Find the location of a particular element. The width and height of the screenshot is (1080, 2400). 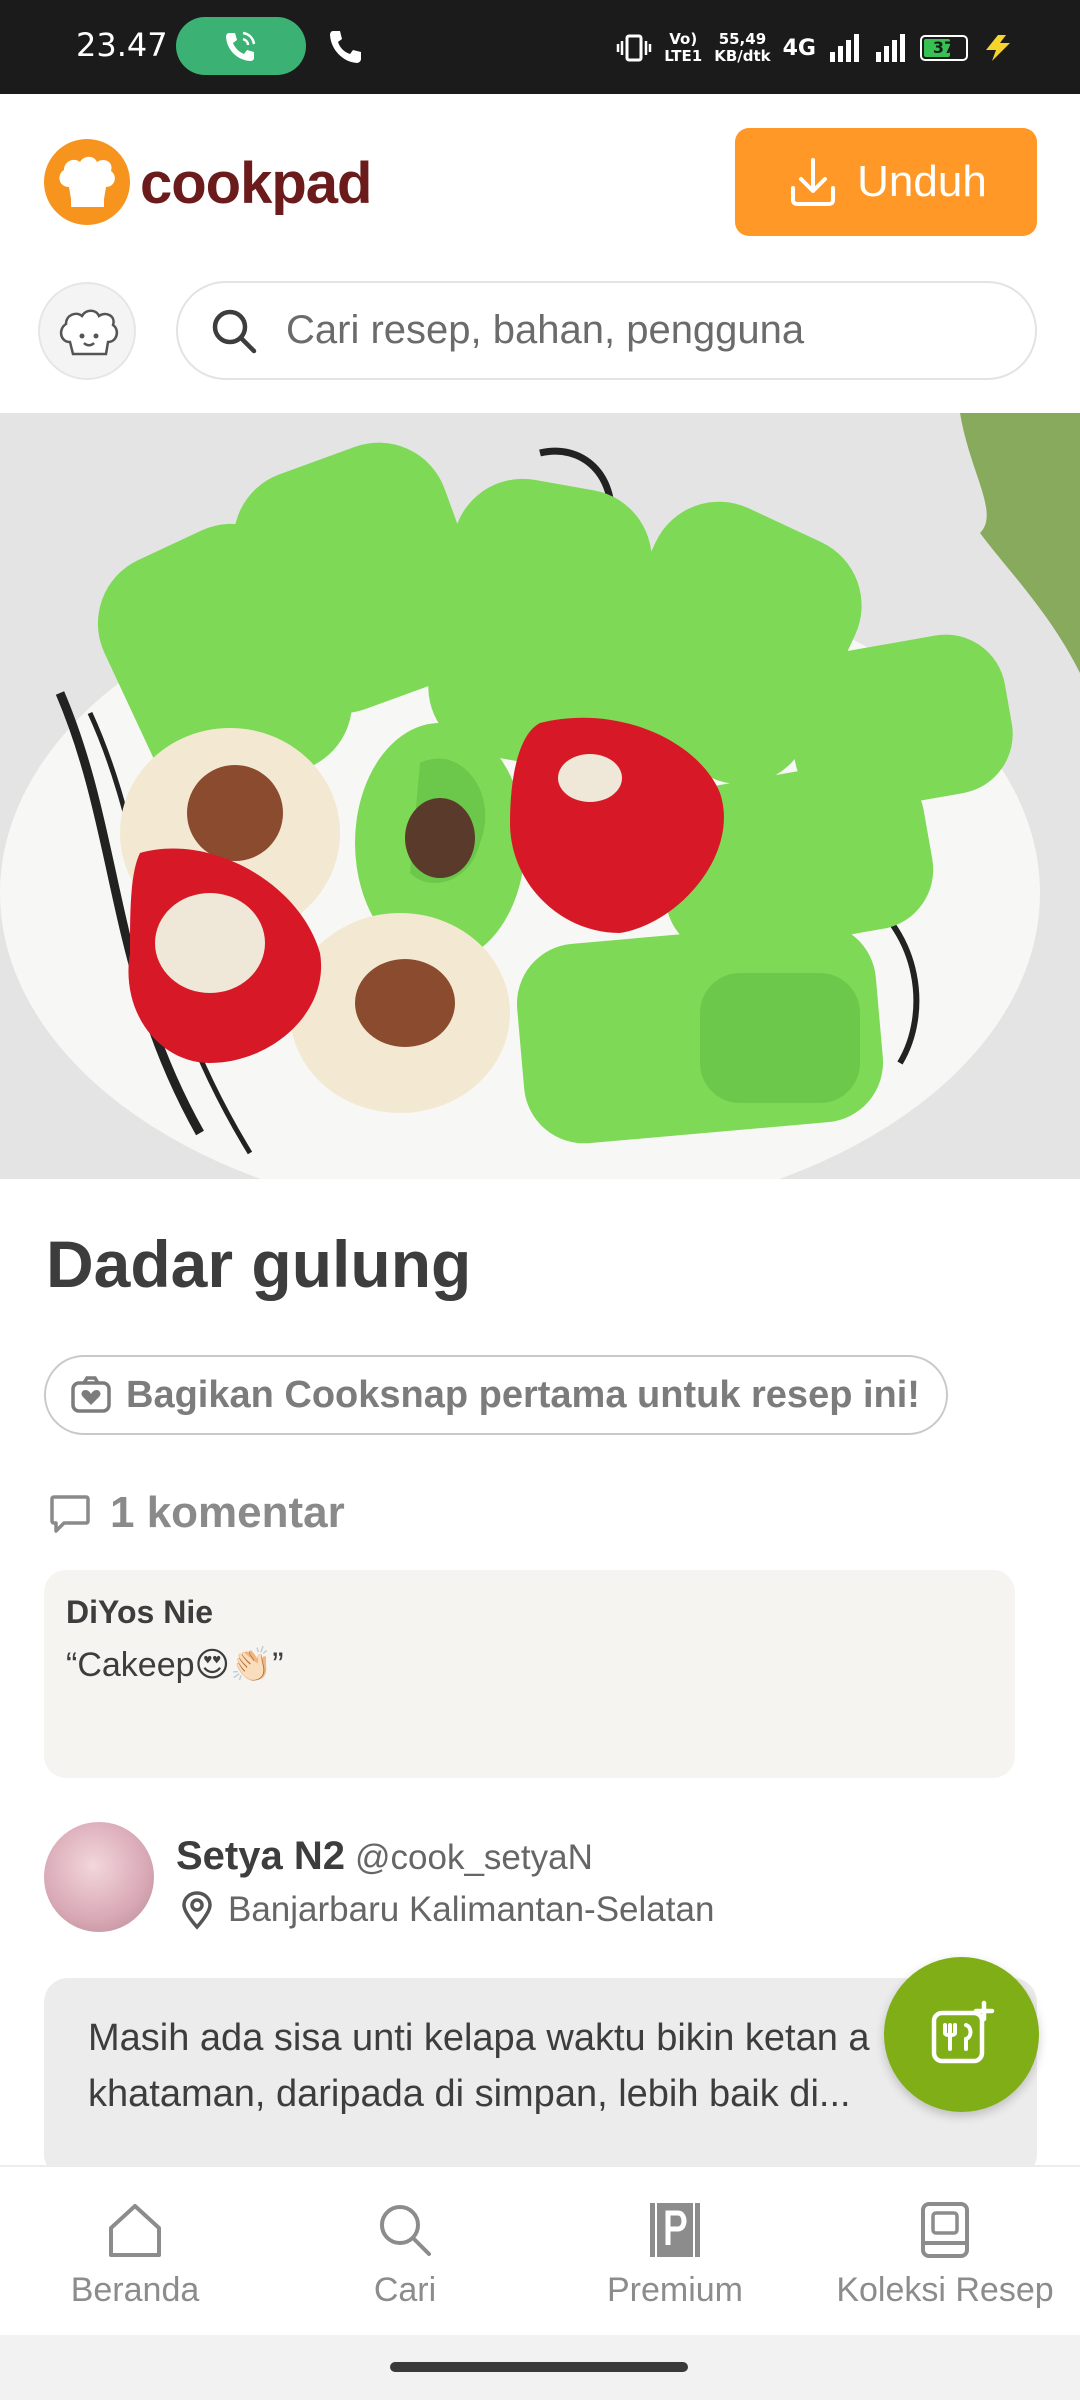

camera-heart-icon is located at coordinates (91, 1394).